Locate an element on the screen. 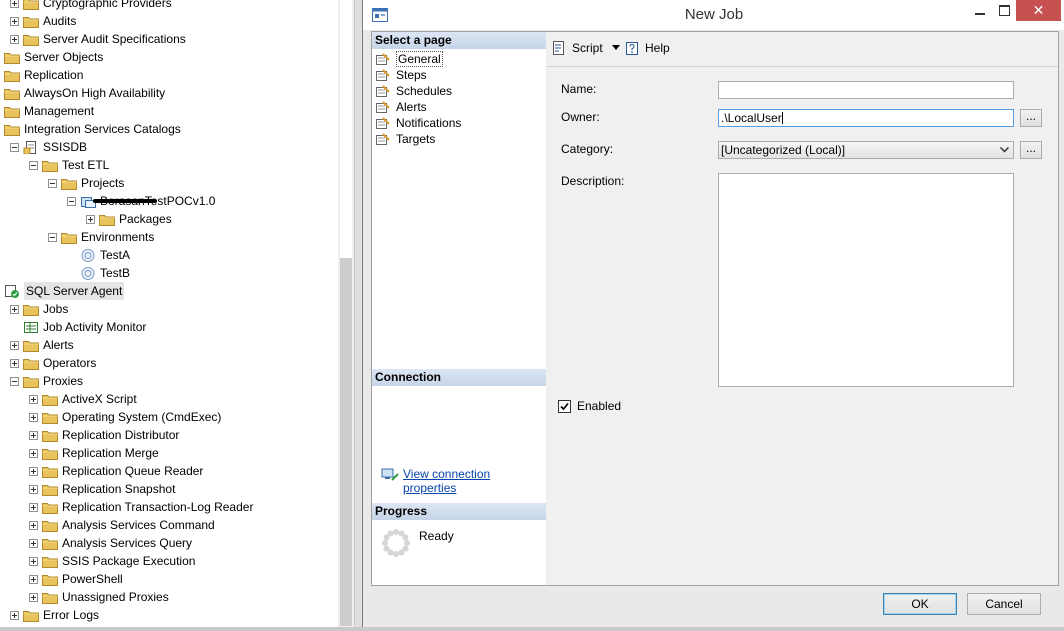 The height and width of the screenshot is (631, 1064). category-select: [Uncategorized (Local)] is located at coordinates (866, 150).